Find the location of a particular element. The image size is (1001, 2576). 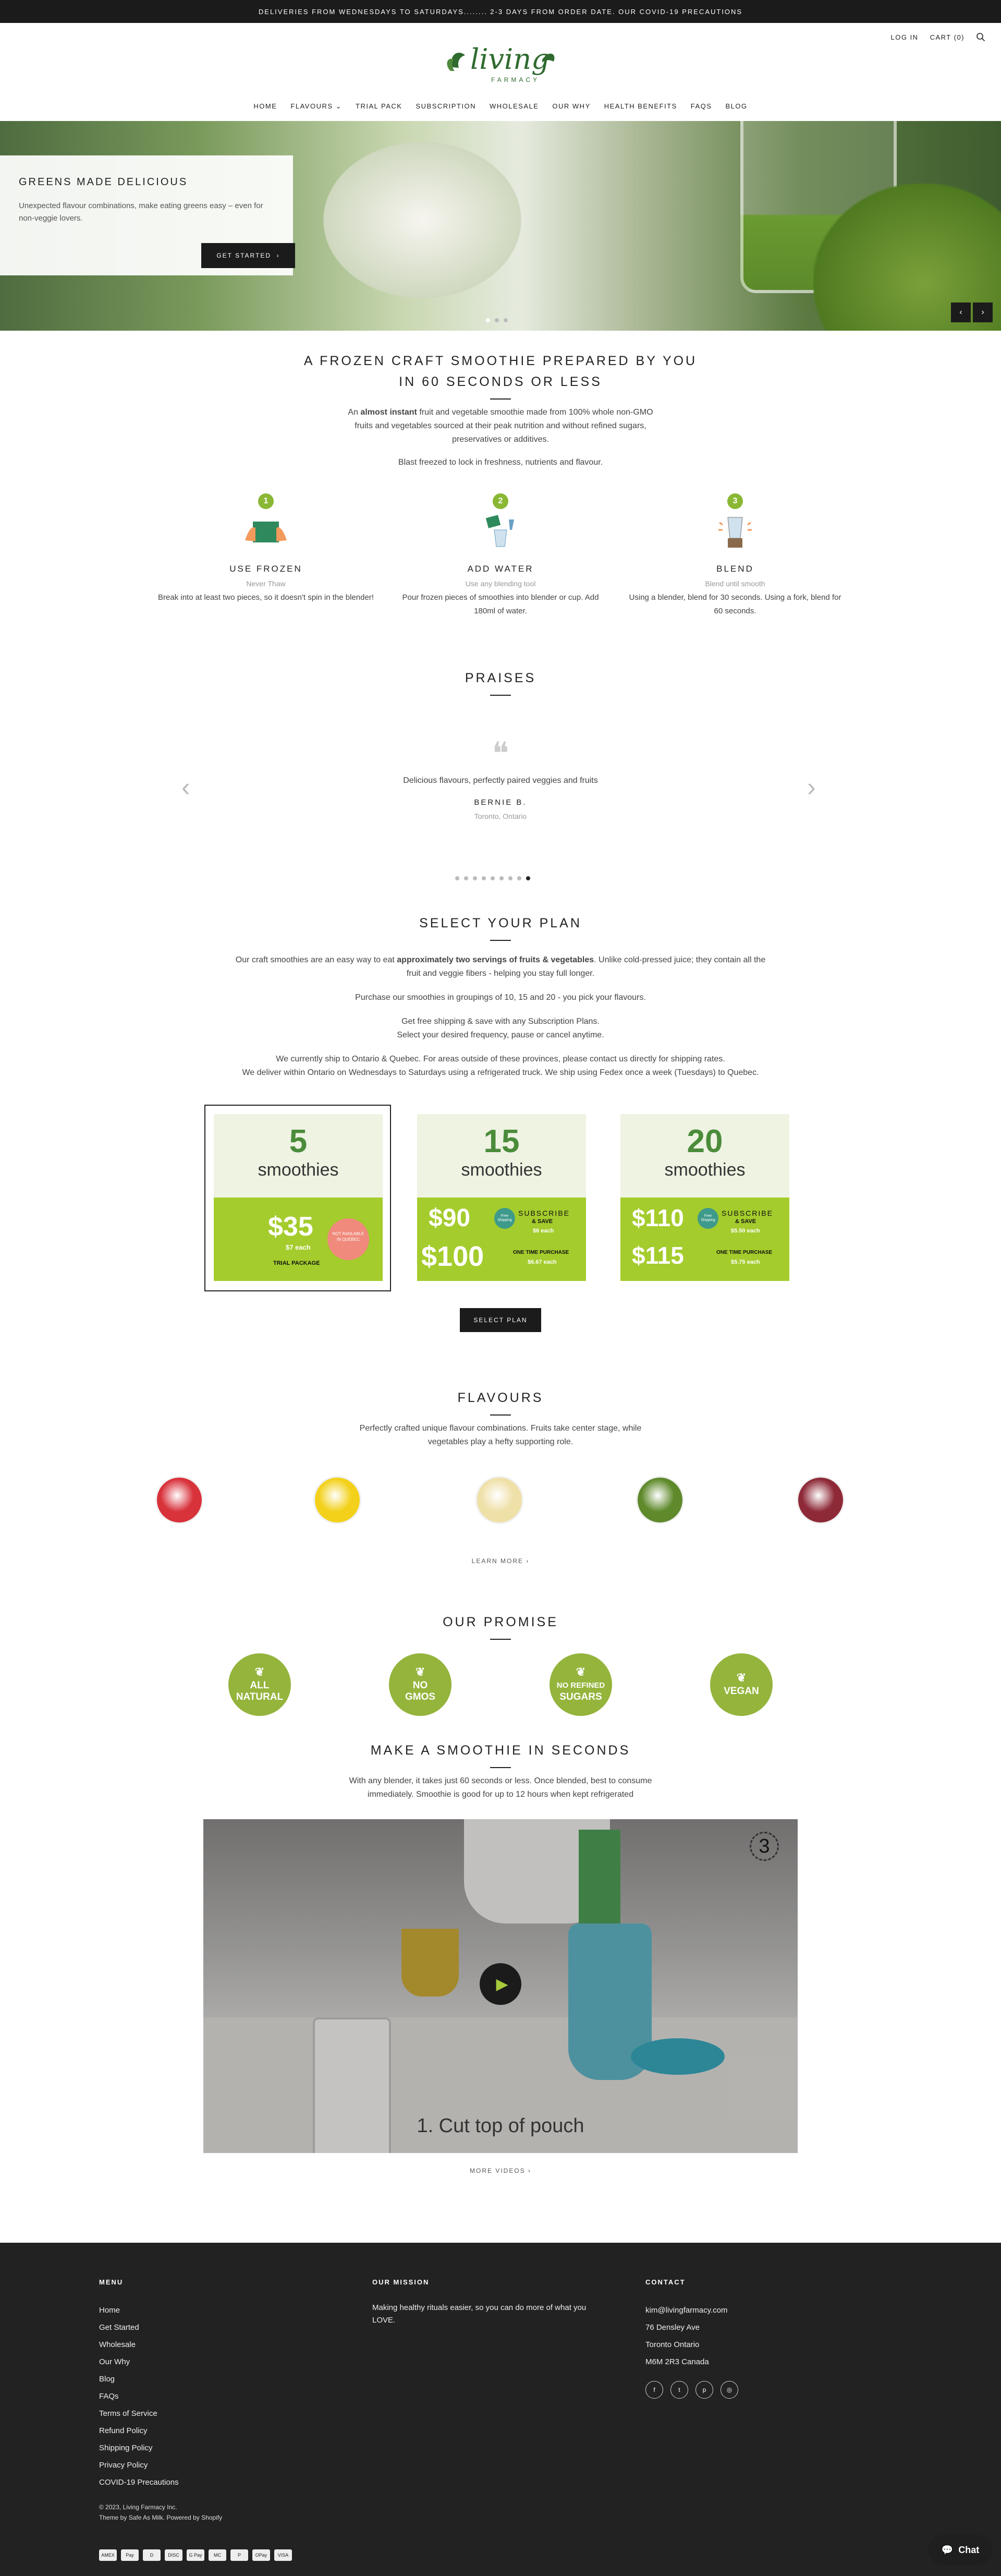

instagram-icon: ◎ is located at coordinates (730, 2390).